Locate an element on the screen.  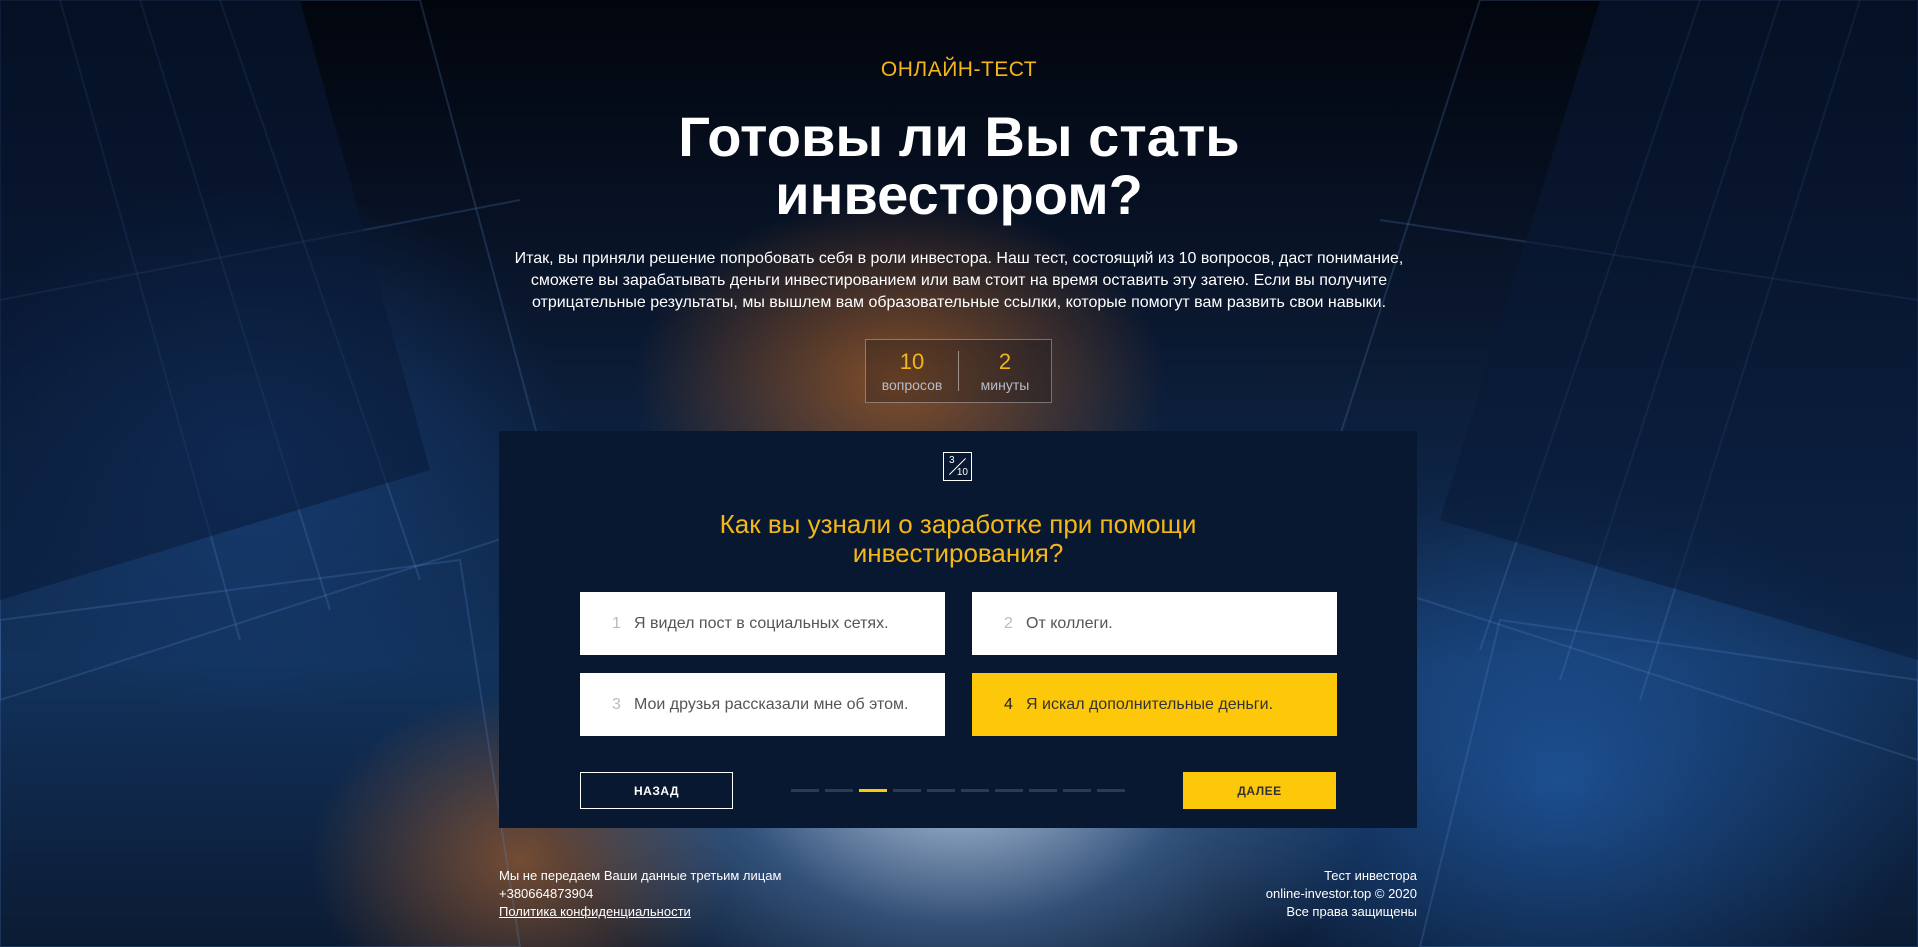
site-name: Тест инвестора is located at coordinates (1370, 875).